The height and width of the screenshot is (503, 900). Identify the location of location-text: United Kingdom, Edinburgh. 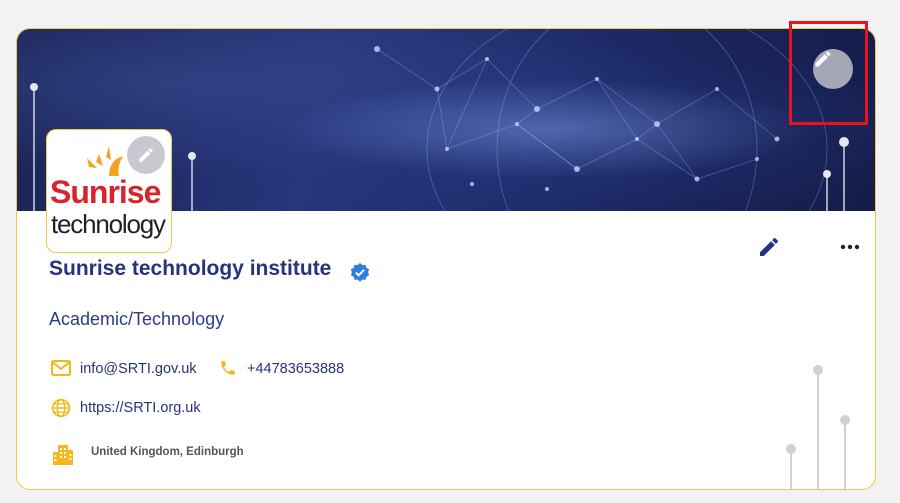
(167, 452).